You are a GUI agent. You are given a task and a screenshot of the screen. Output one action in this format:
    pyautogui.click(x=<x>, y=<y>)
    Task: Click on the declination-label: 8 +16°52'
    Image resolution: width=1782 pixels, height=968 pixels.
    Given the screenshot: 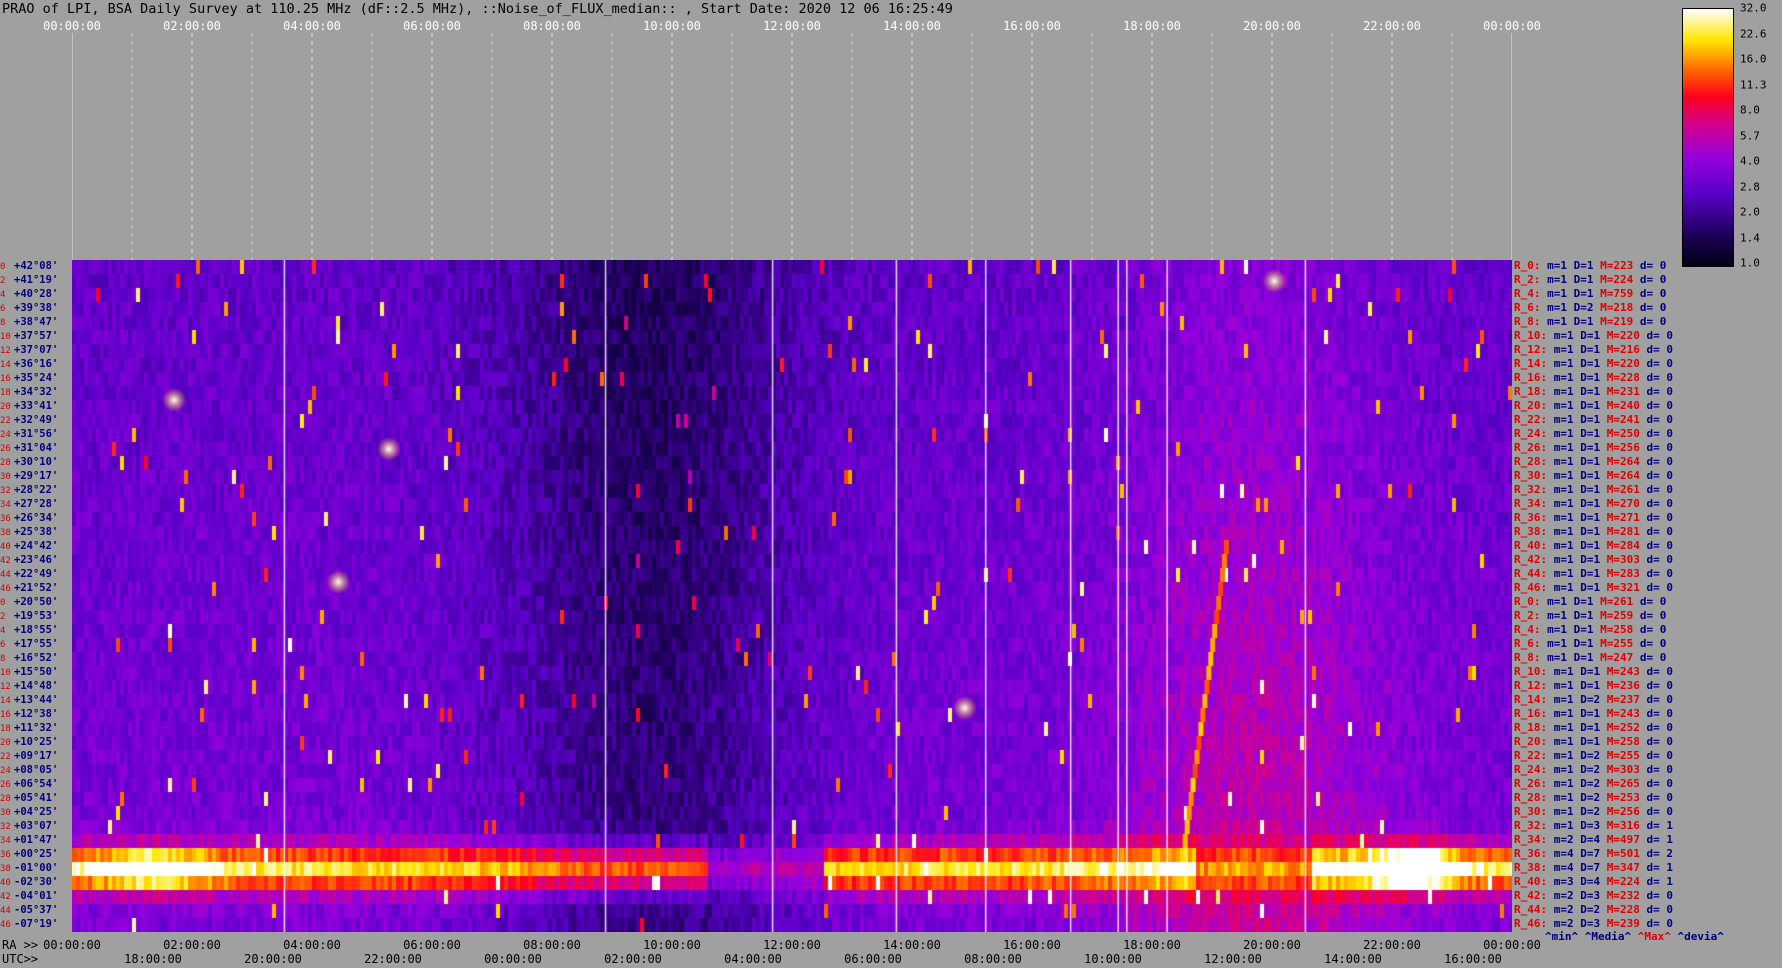 What is the action you would take?
    pyautogui.click(x=29, y=658)
    